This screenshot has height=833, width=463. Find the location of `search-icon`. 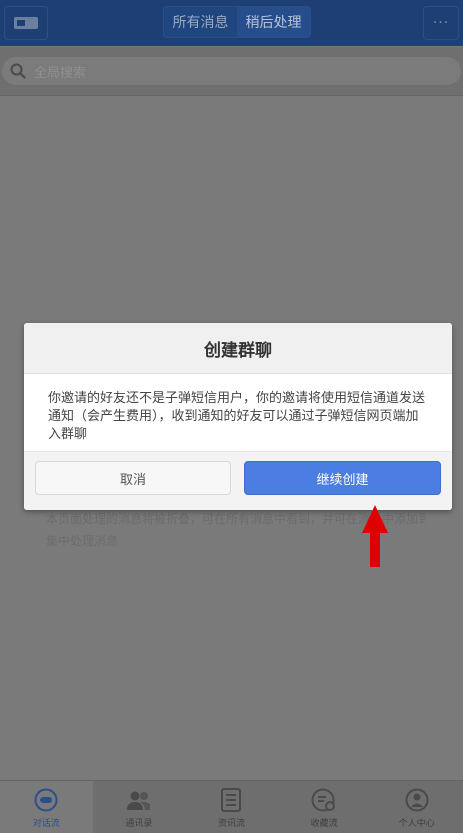

search-icon is located at coordinates (18, 71).